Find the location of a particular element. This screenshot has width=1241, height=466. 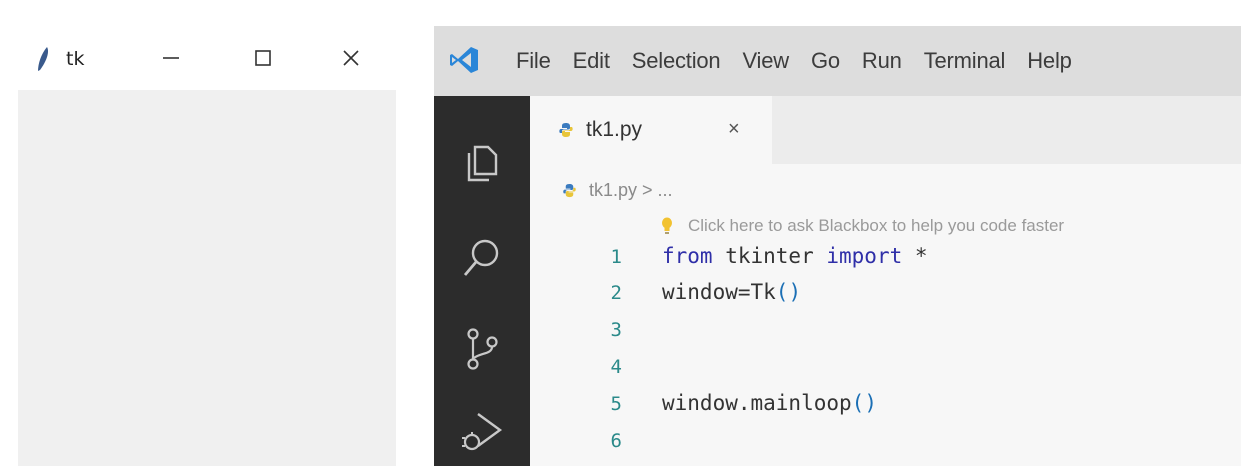

menu-view: View is located at coordinates (765, 61).